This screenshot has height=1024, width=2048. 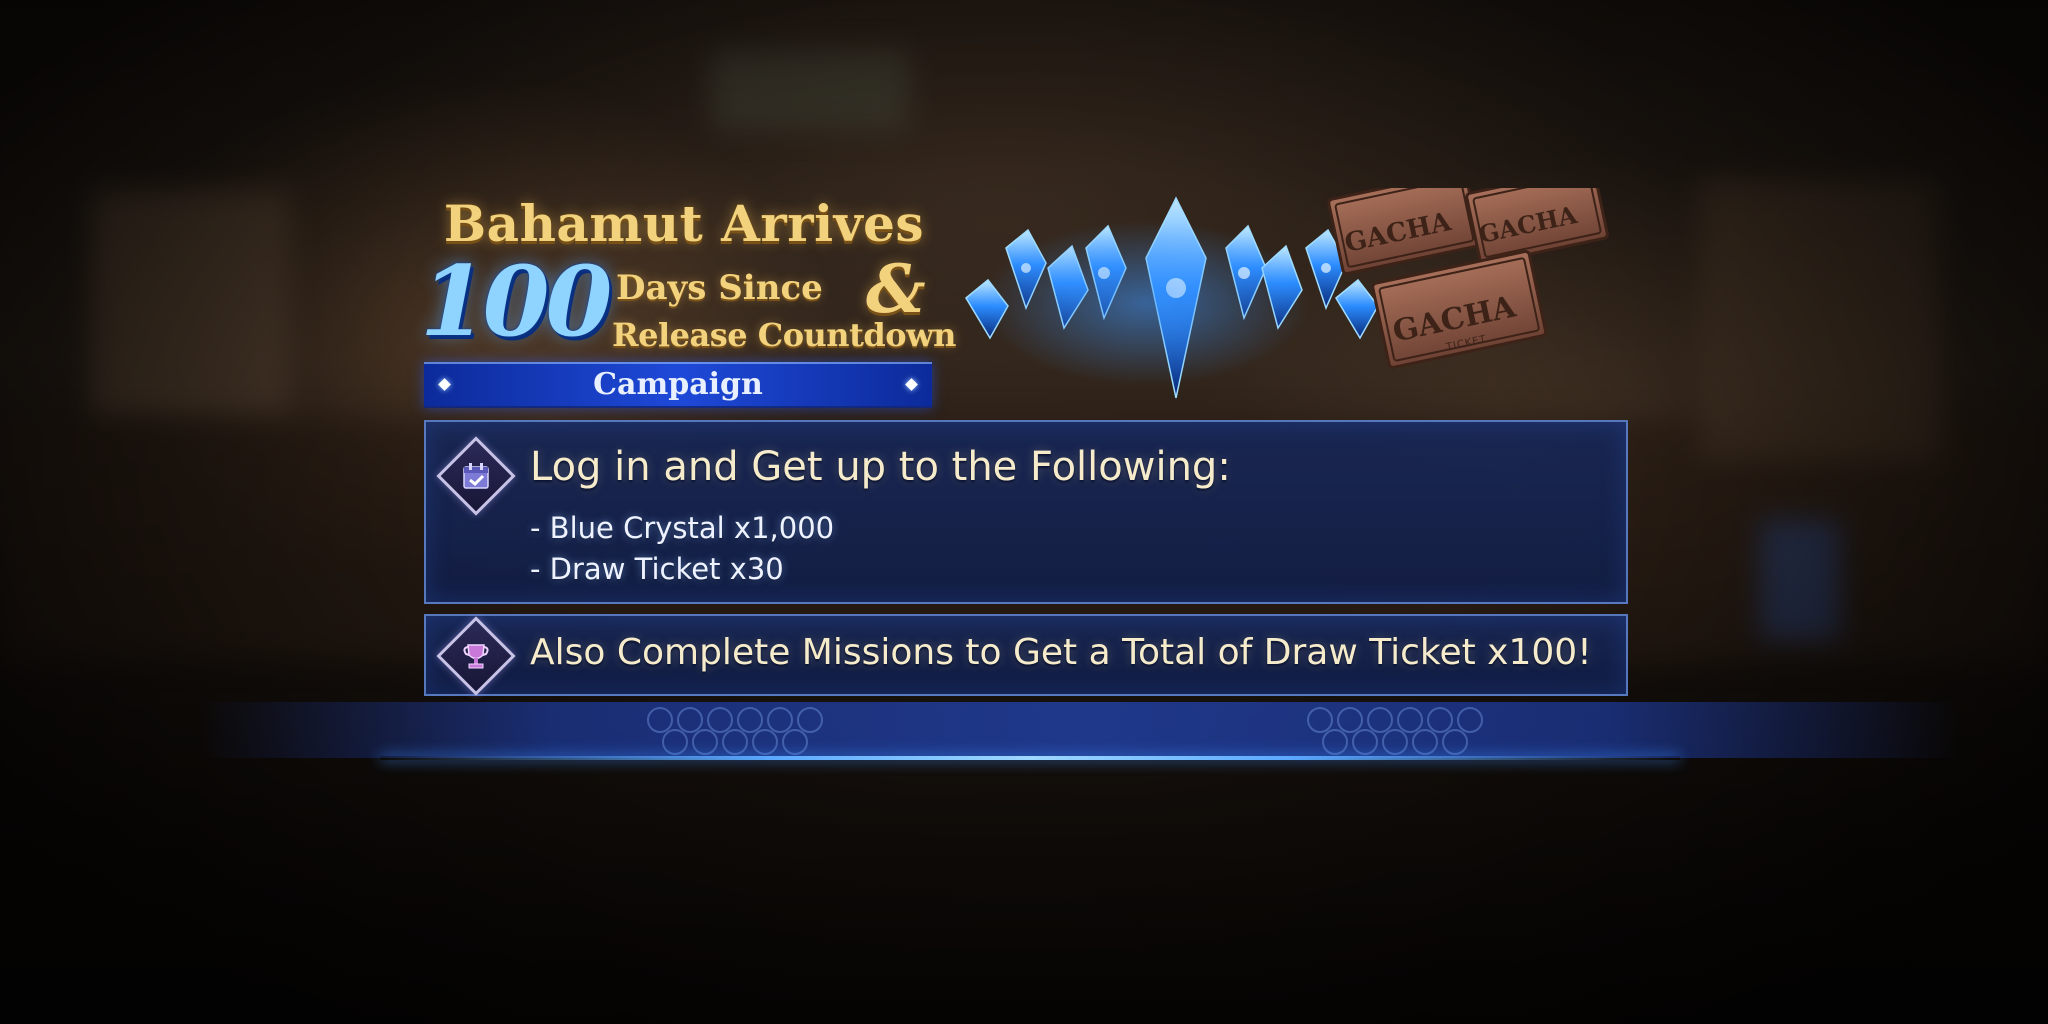 What do you see at coordinates (682, 549) in the screenshot?
I see `login-reward-list: - Blue Crystal x1,000 - Draw Ticket x30` at bounding box center [682, 549].